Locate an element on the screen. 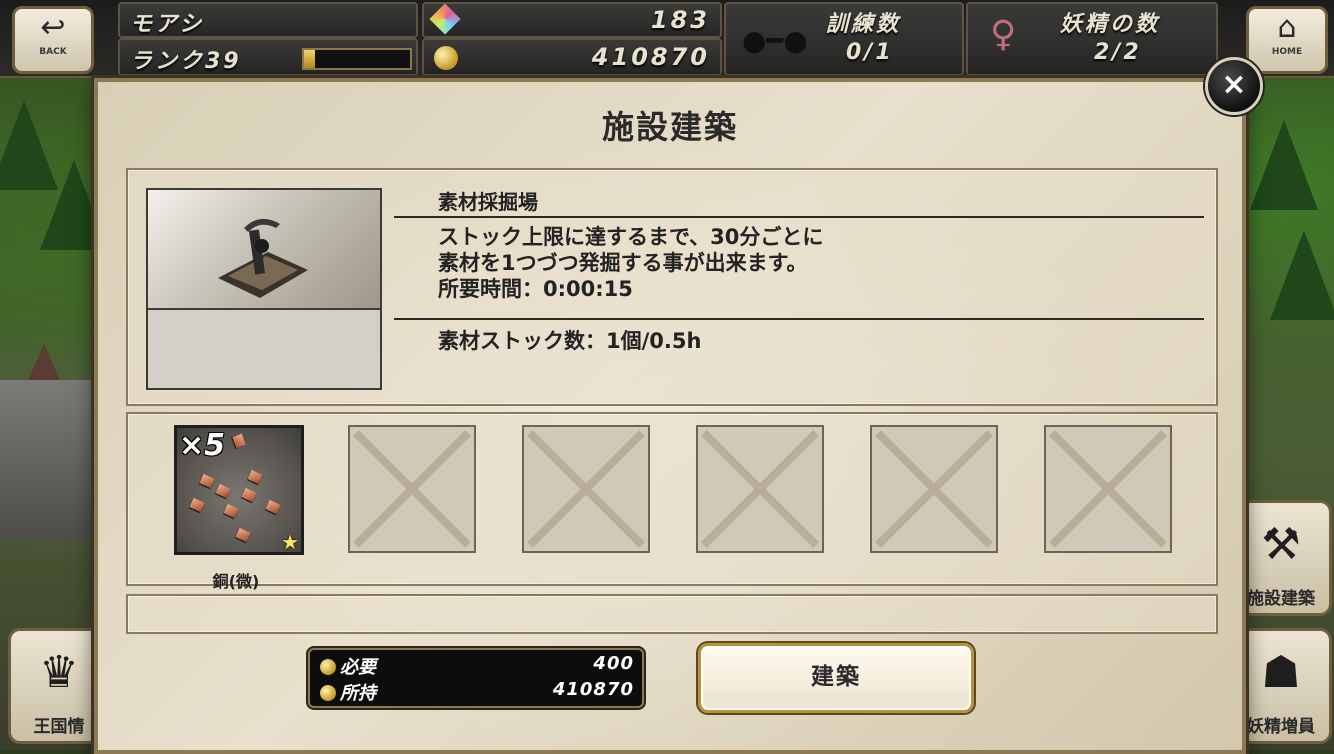  stock-info: 素材ストック数：1個/0.5h is located at coordinates (570, 341).